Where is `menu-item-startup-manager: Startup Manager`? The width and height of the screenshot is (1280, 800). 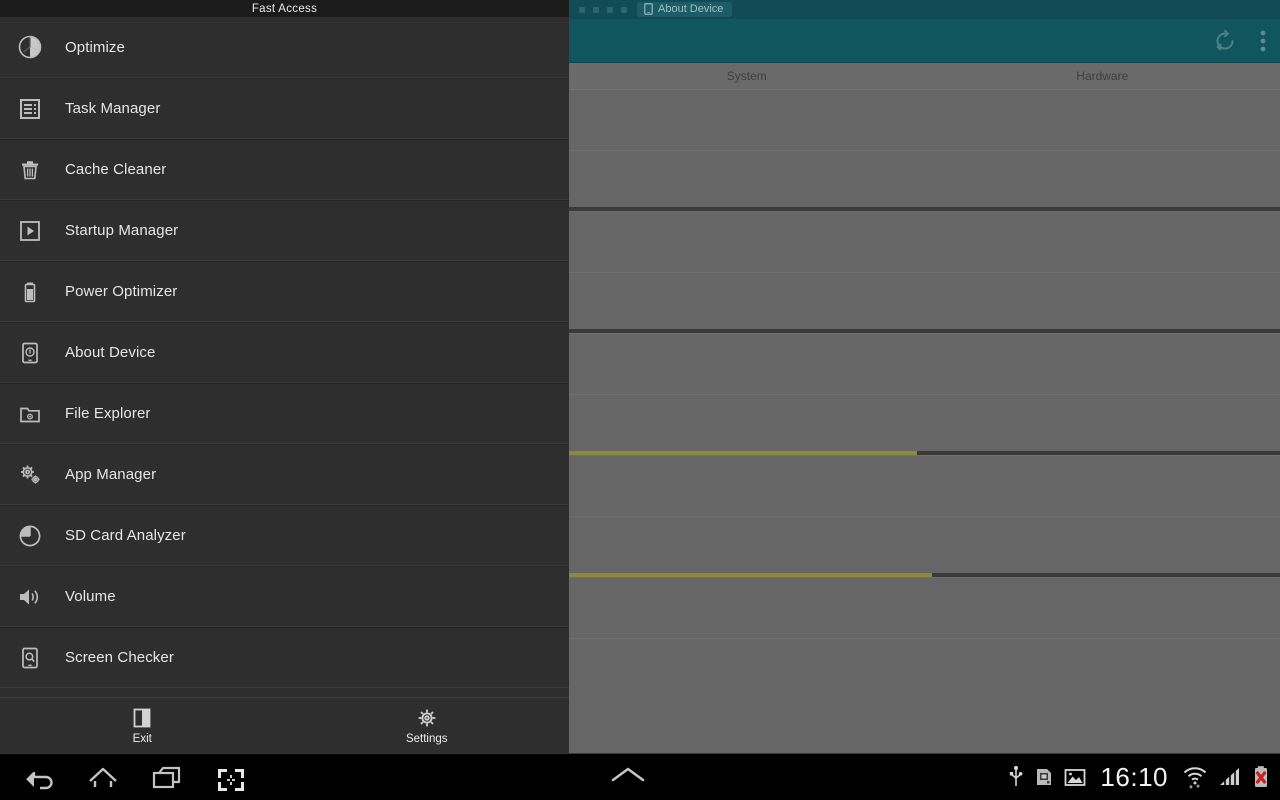 menu-item-startup-manager: Startup Manager is located at coordinates (284, 230).